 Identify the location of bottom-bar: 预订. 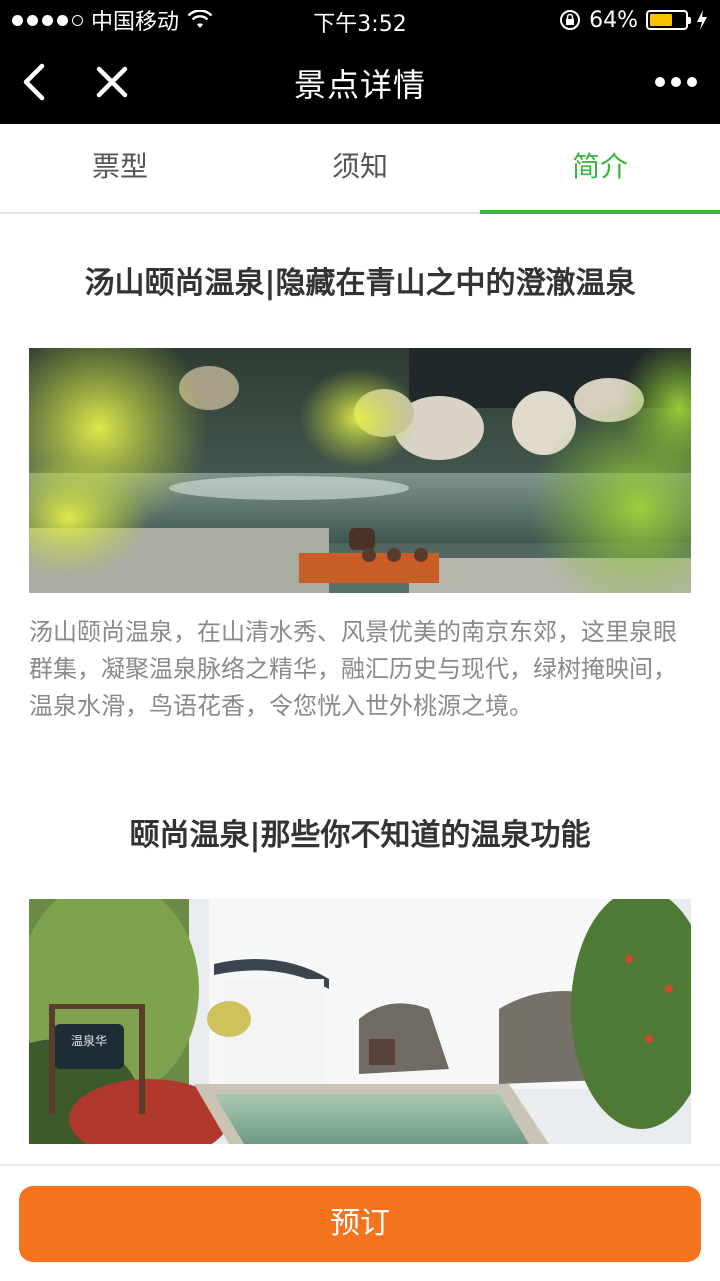
(360, 1222).